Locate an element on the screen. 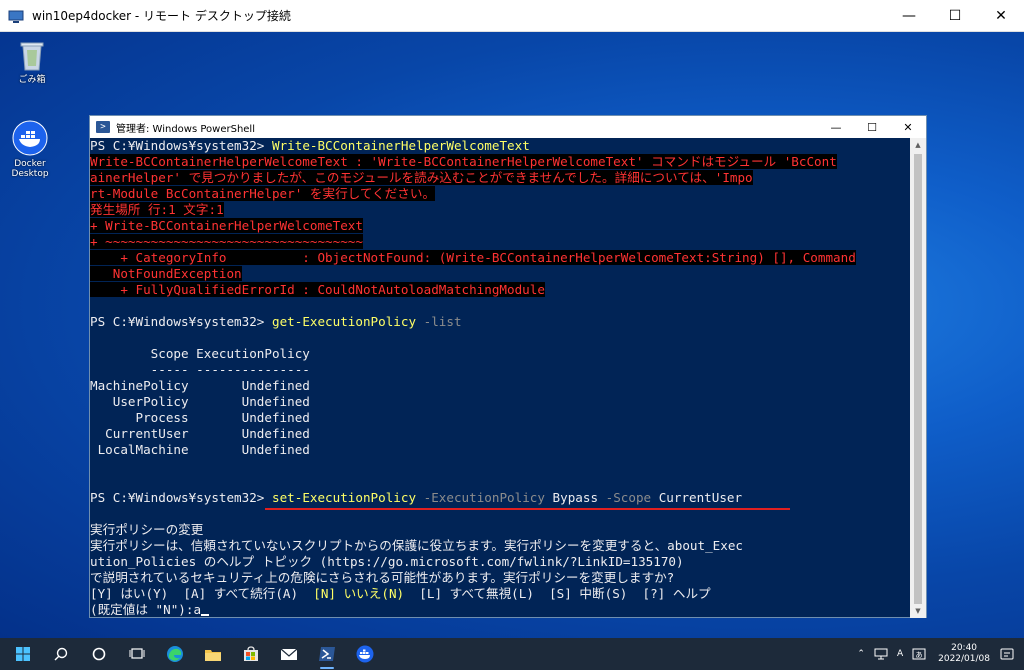  table-row: LocalMachine Undefined is located at coordinates (200, 449).